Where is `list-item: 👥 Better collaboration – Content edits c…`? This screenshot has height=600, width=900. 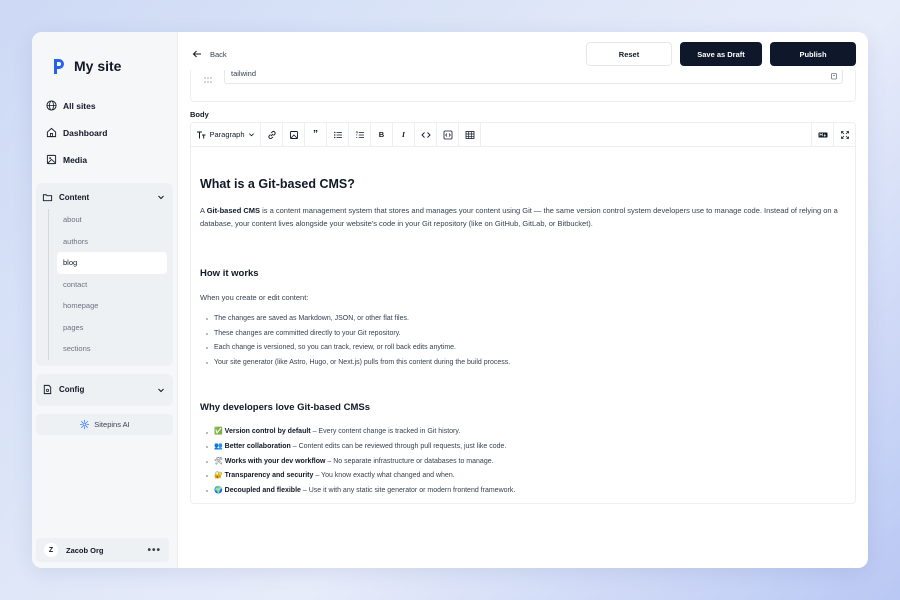
list-item: 👥 Better collaboration – Content edits c… is located at coordinates (526, 447).